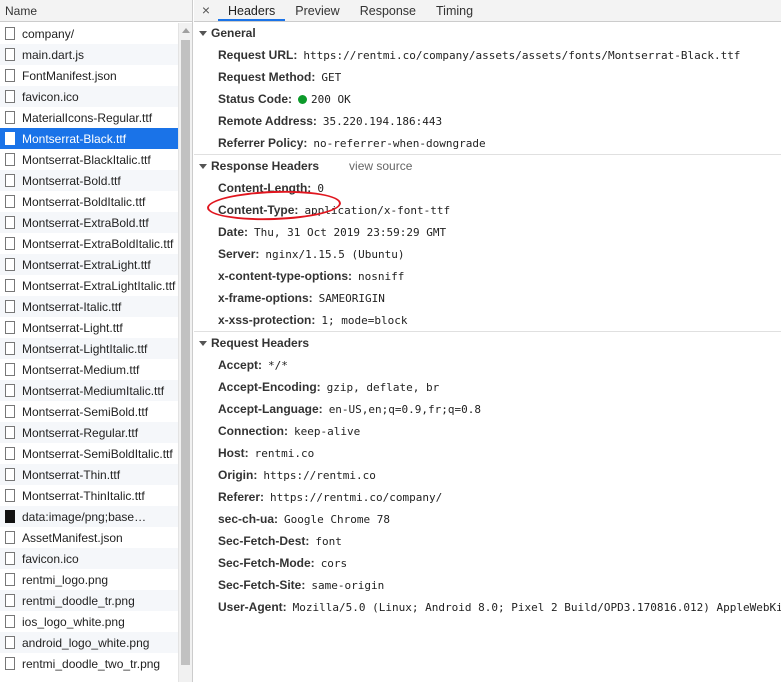 The width and height of the screenshot is (781, 682). What do you see at coordinates (285, 276) in the screenshot?
I see `header-key: x-content-type-options:` at bounding box center [285, 276].